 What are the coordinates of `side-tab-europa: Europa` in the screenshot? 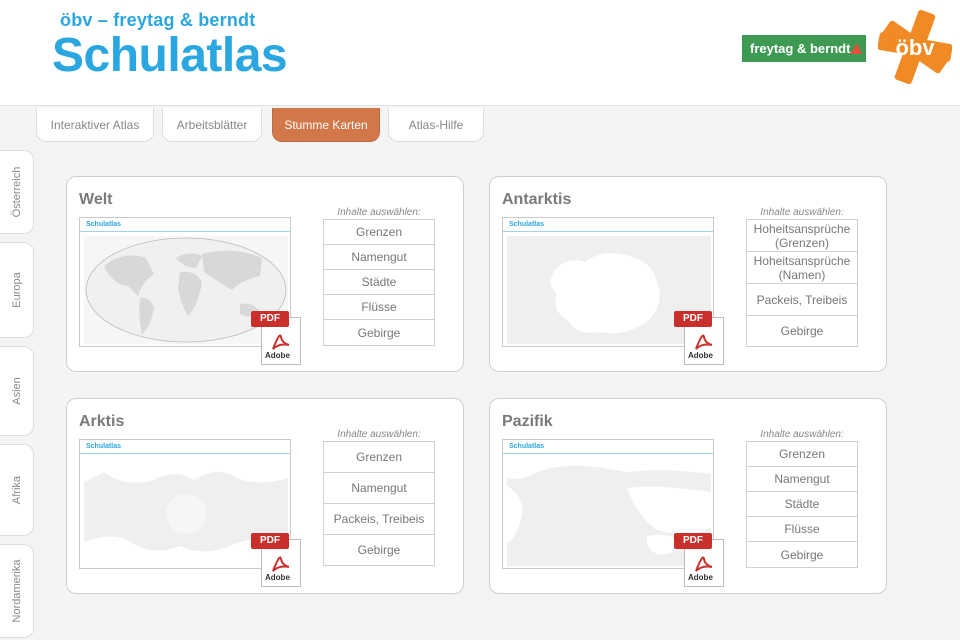 It's located at (17, 290).